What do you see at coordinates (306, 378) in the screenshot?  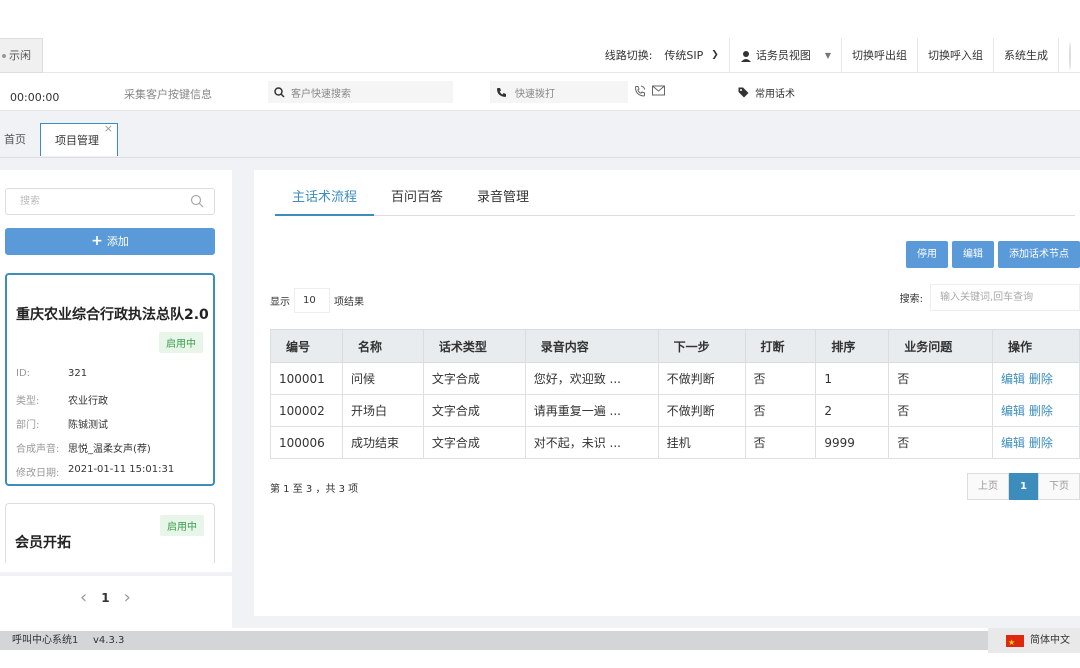 I see `cell-id: 100001` at bounding box center [306, 378].